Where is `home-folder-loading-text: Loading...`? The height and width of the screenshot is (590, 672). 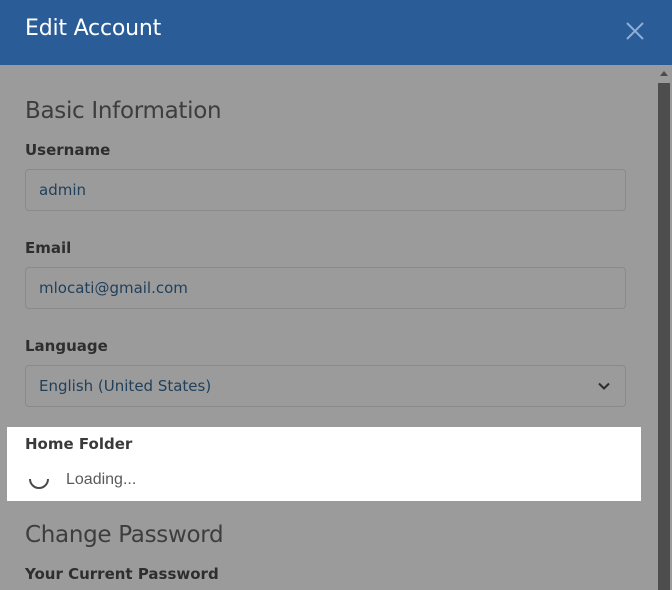 home-folder-loading-text: Loading... is located at coordinates (101, 479).